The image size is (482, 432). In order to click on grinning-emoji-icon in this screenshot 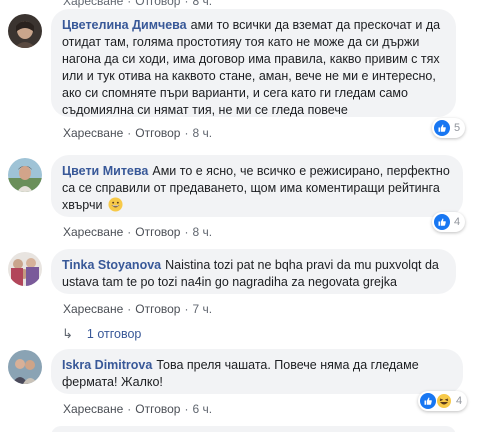, I will do `click(115, 204)`.